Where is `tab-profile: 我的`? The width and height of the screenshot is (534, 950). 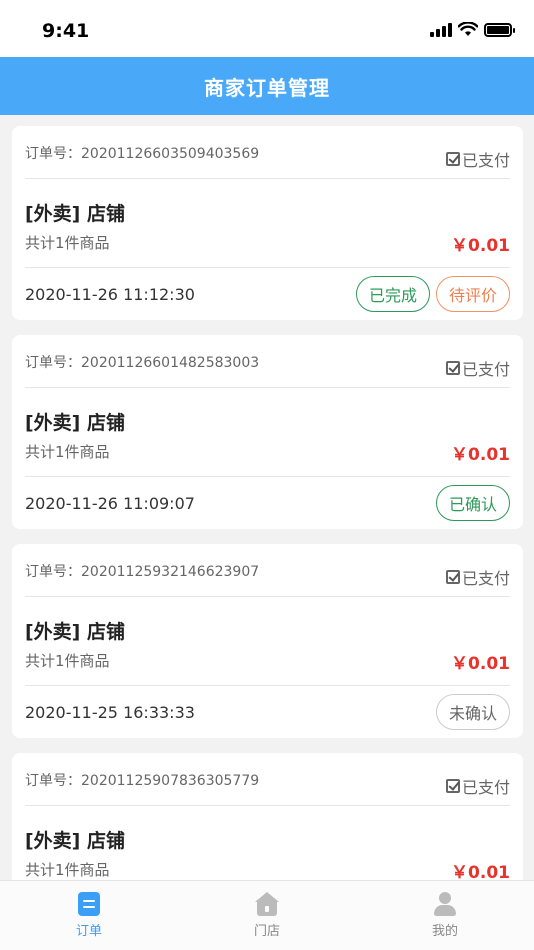
tab-profile: 我的 is located at coordinates (445, 915).